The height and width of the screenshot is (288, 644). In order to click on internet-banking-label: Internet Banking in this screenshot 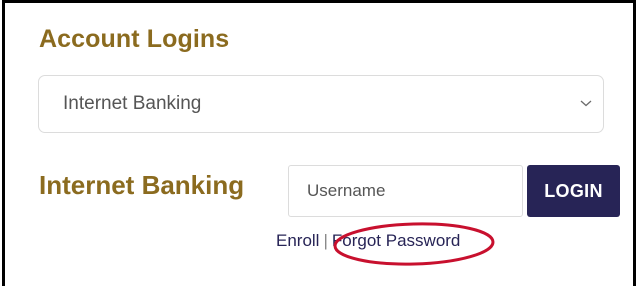, I will do `click(142, 185)`.